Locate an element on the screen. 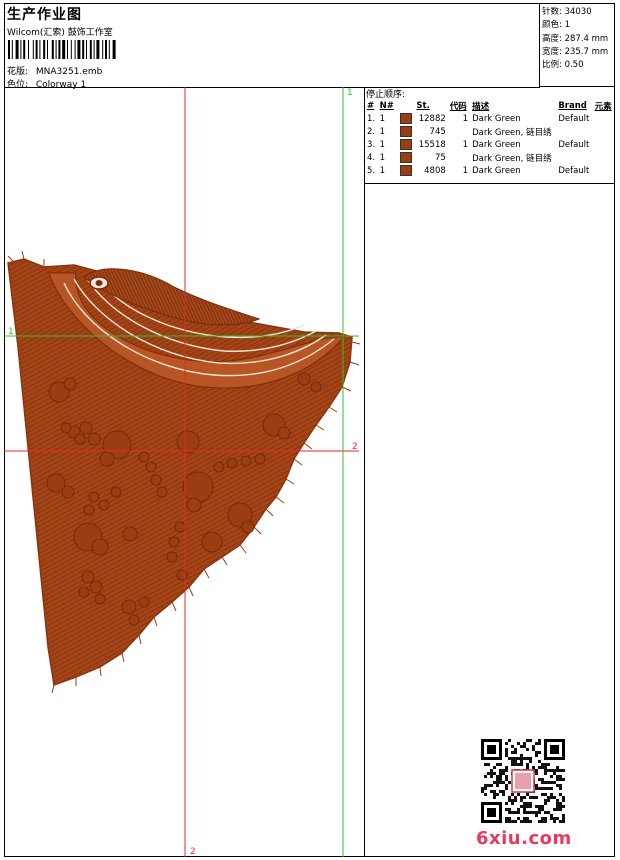 The image size is (620, 860). sequence-row: 2. 1 745 Dark Green, 链目绣 is located at coordinates (490, 131).